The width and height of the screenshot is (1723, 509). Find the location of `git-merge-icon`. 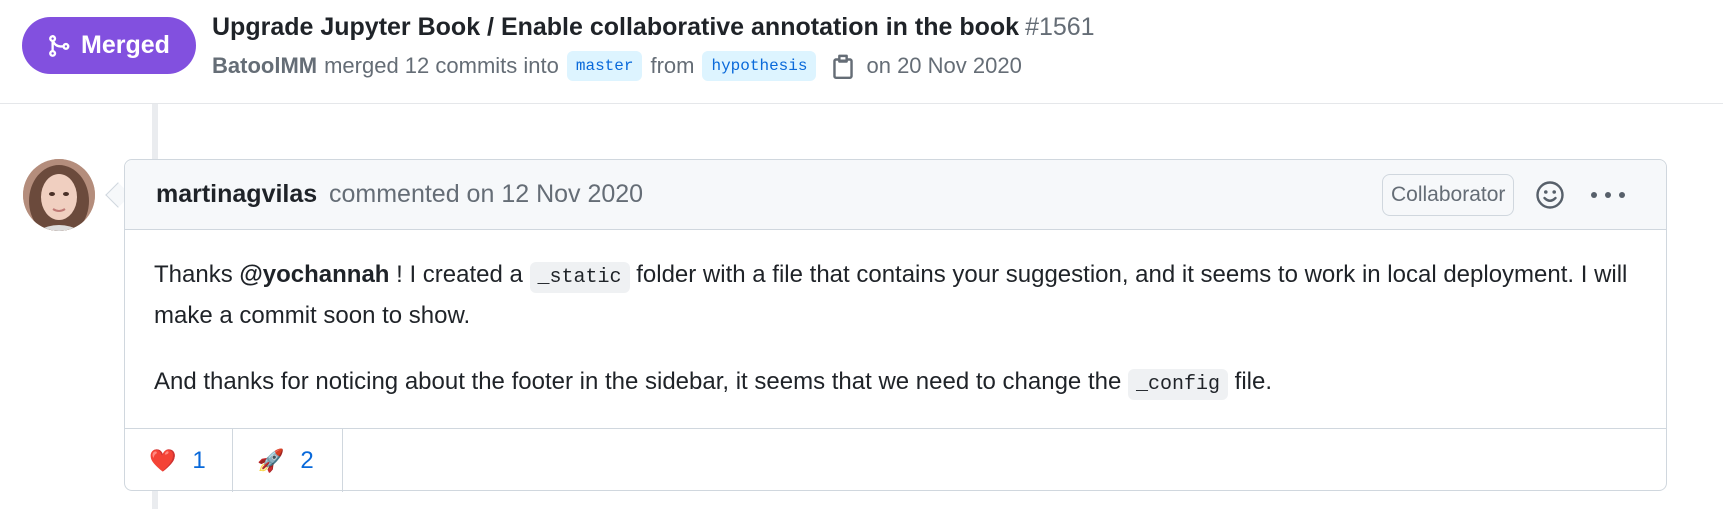

git-merge-icon is located at coordinates (59, 45).